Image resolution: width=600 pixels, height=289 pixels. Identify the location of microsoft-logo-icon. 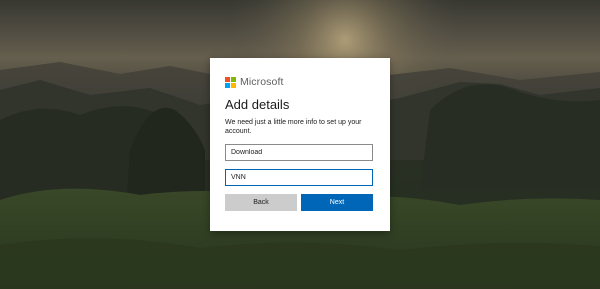
(230, 82).